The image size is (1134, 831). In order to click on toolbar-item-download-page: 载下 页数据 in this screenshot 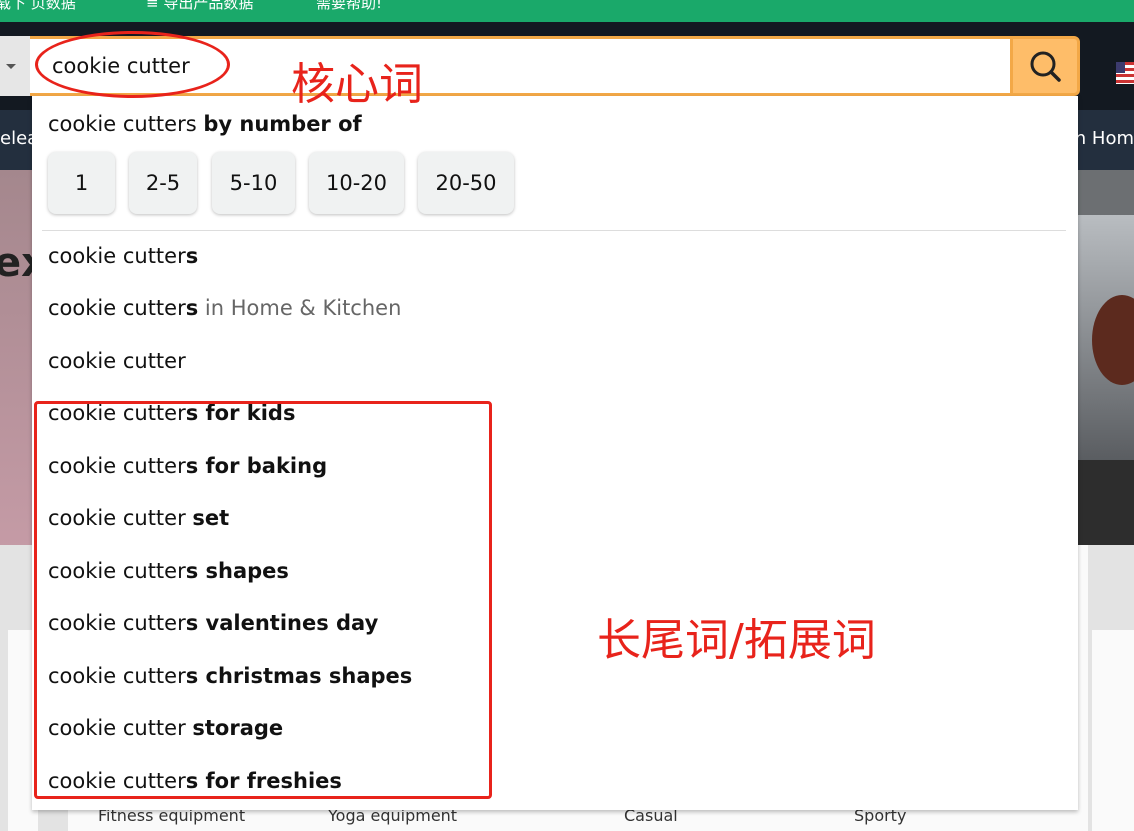, I will do `click(38, 6)`.